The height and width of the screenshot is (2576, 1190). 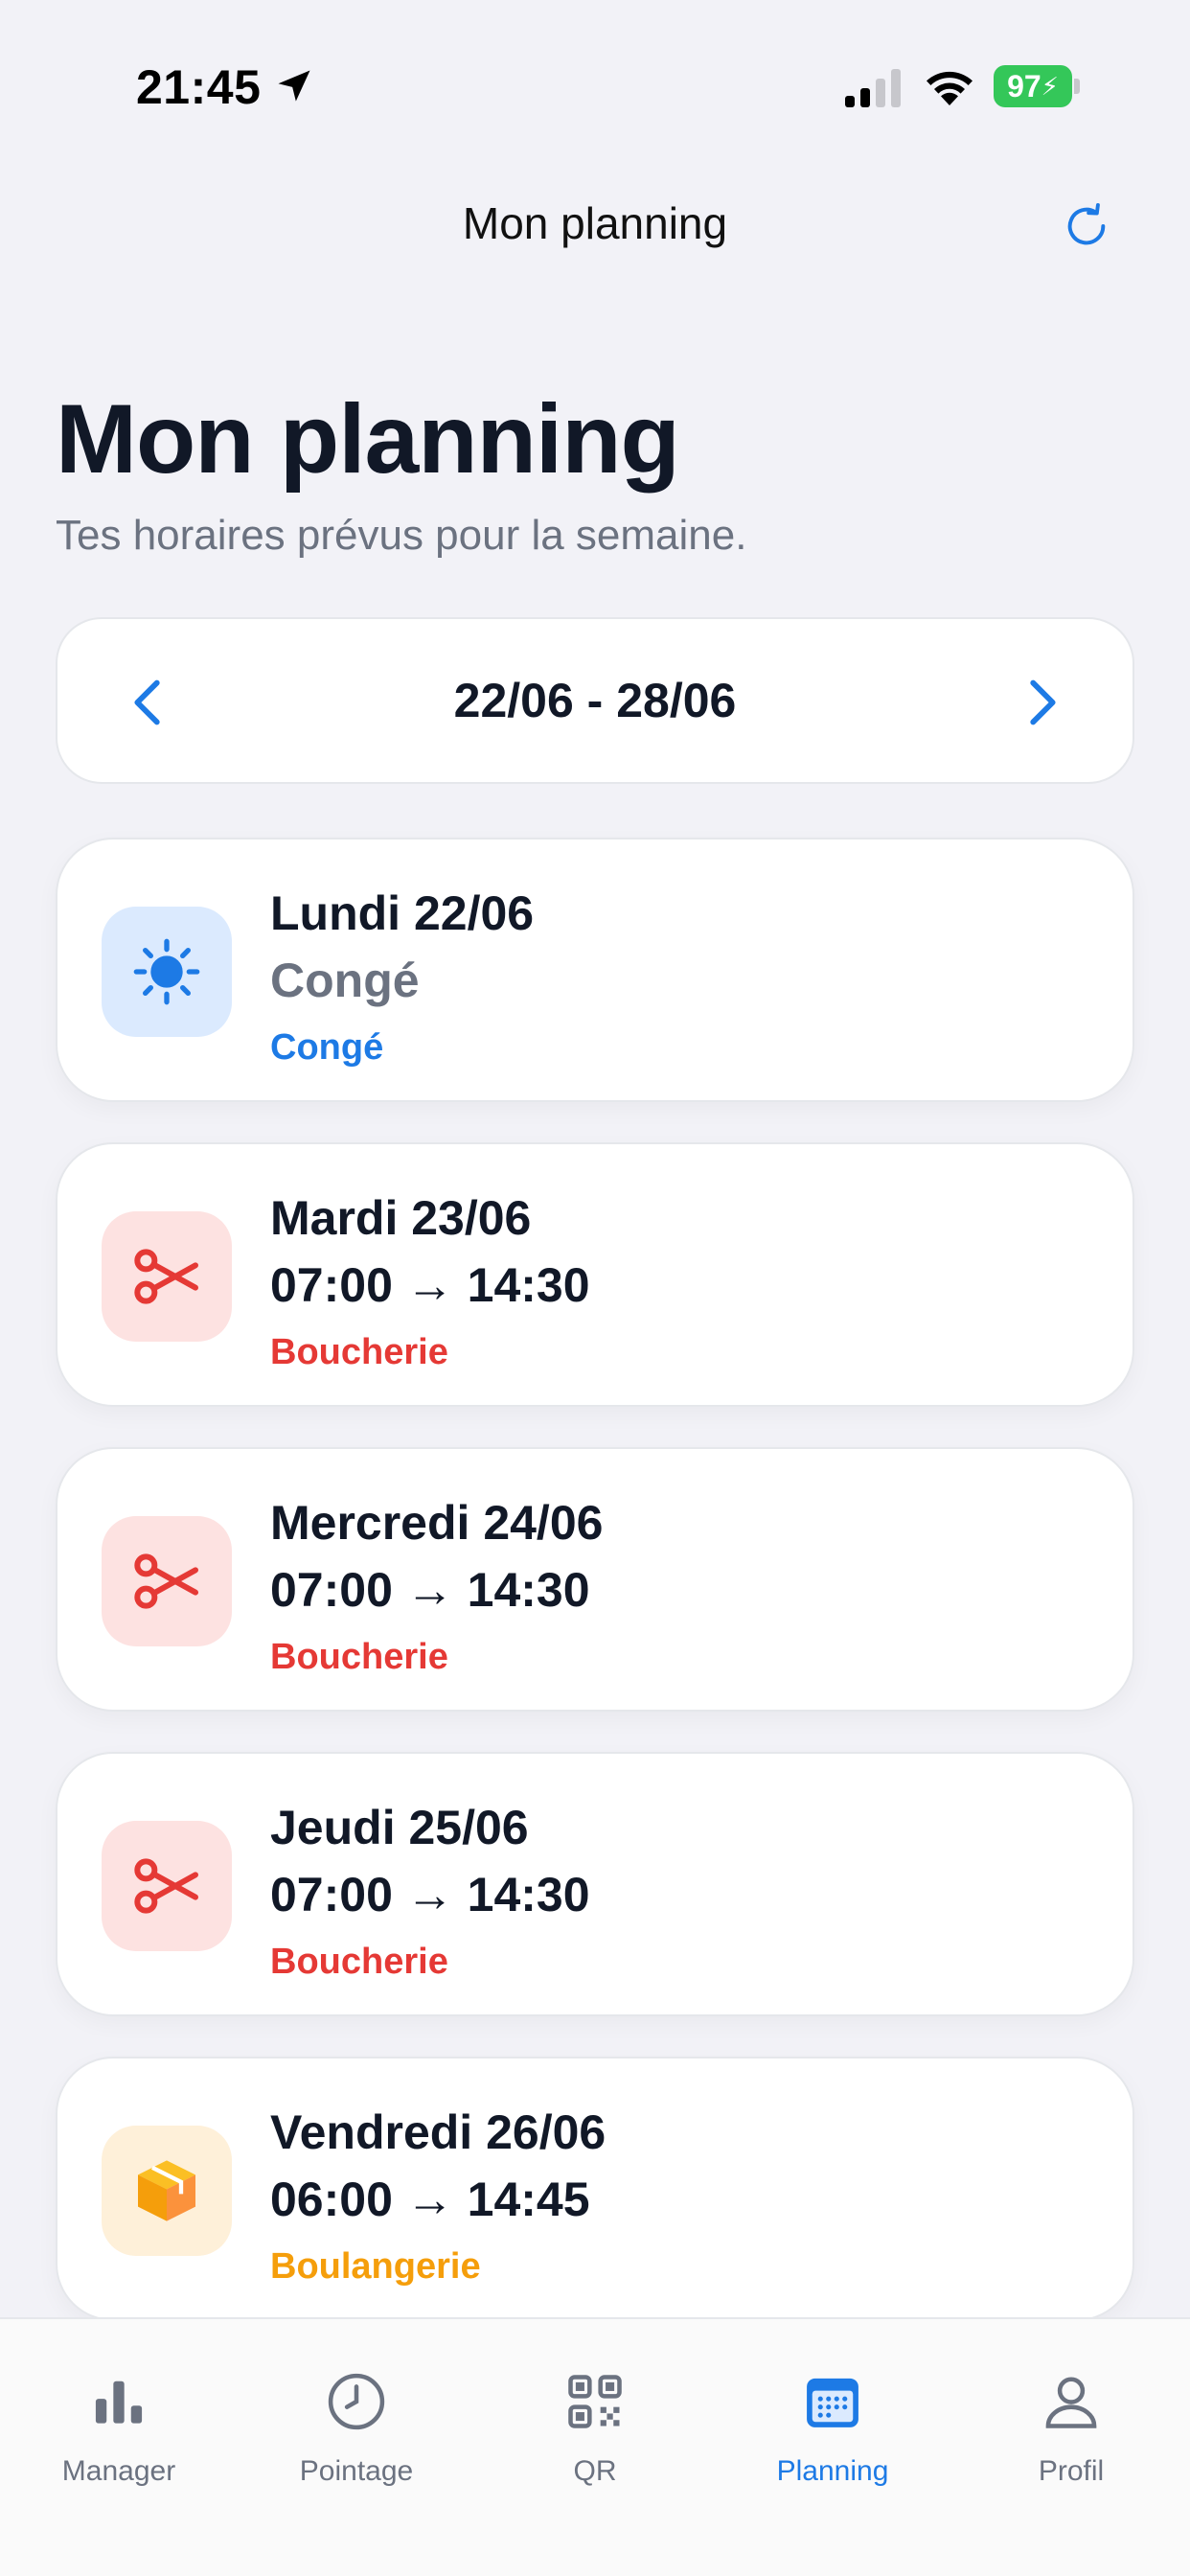 I want to click on day-name: Jeudi 25/06, so click(x=399, y=1828).